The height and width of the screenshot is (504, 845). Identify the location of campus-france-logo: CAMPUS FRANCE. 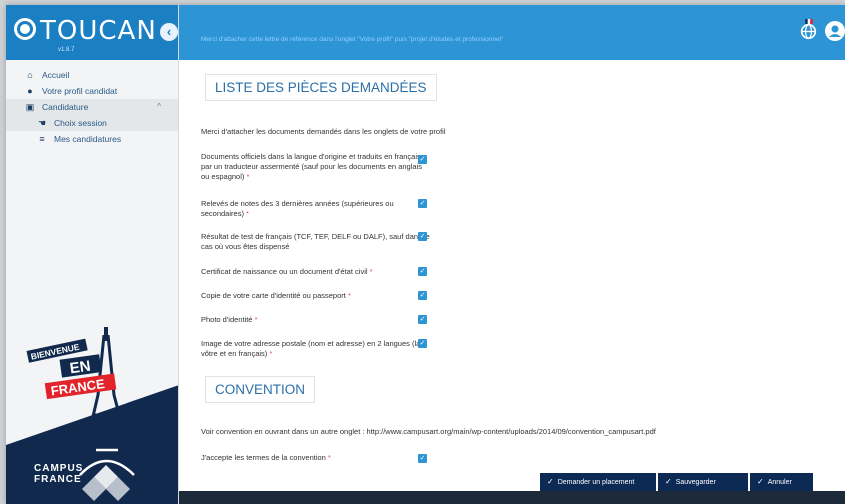
(58, 474).